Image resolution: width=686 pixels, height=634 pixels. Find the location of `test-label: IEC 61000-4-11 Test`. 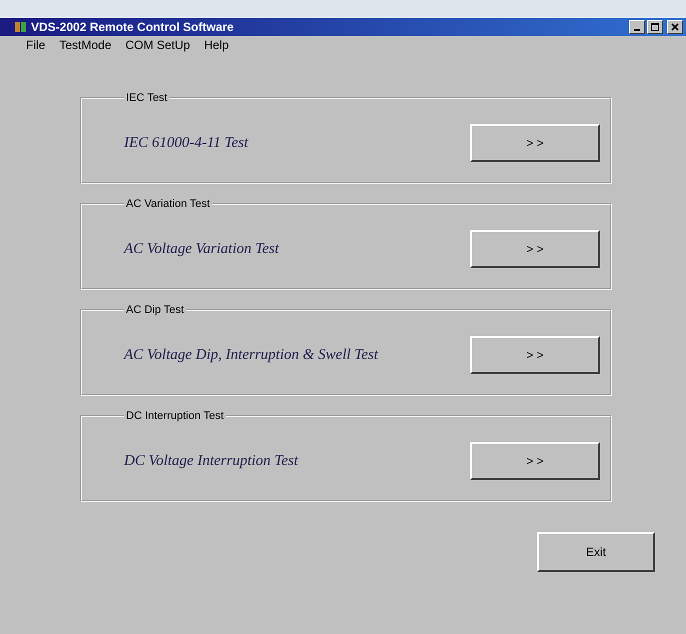

test-label: IEC 61000-4-11 Test is located at coordinates (187, 143).